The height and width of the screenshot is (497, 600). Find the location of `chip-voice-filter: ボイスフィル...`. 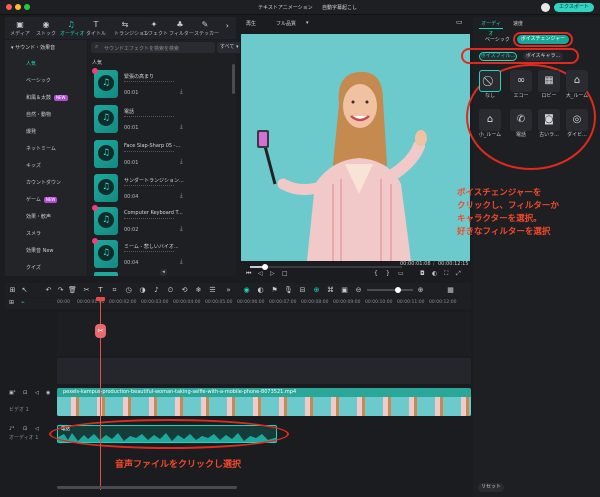

chip-voice-filter: ボイスフィル... is located at coordinates (498, 56).